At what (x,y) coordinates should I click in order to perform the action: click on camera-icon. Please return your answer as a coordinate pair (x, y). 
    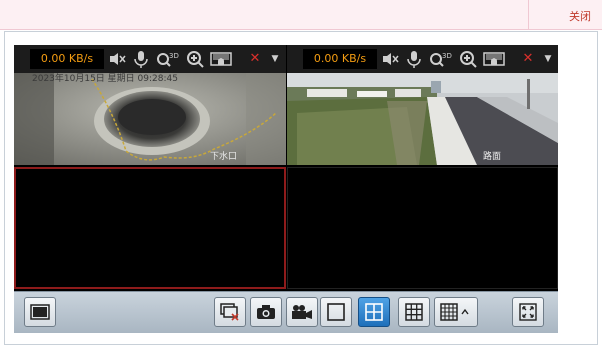
    Looking at the image, I should click on (266, 312).